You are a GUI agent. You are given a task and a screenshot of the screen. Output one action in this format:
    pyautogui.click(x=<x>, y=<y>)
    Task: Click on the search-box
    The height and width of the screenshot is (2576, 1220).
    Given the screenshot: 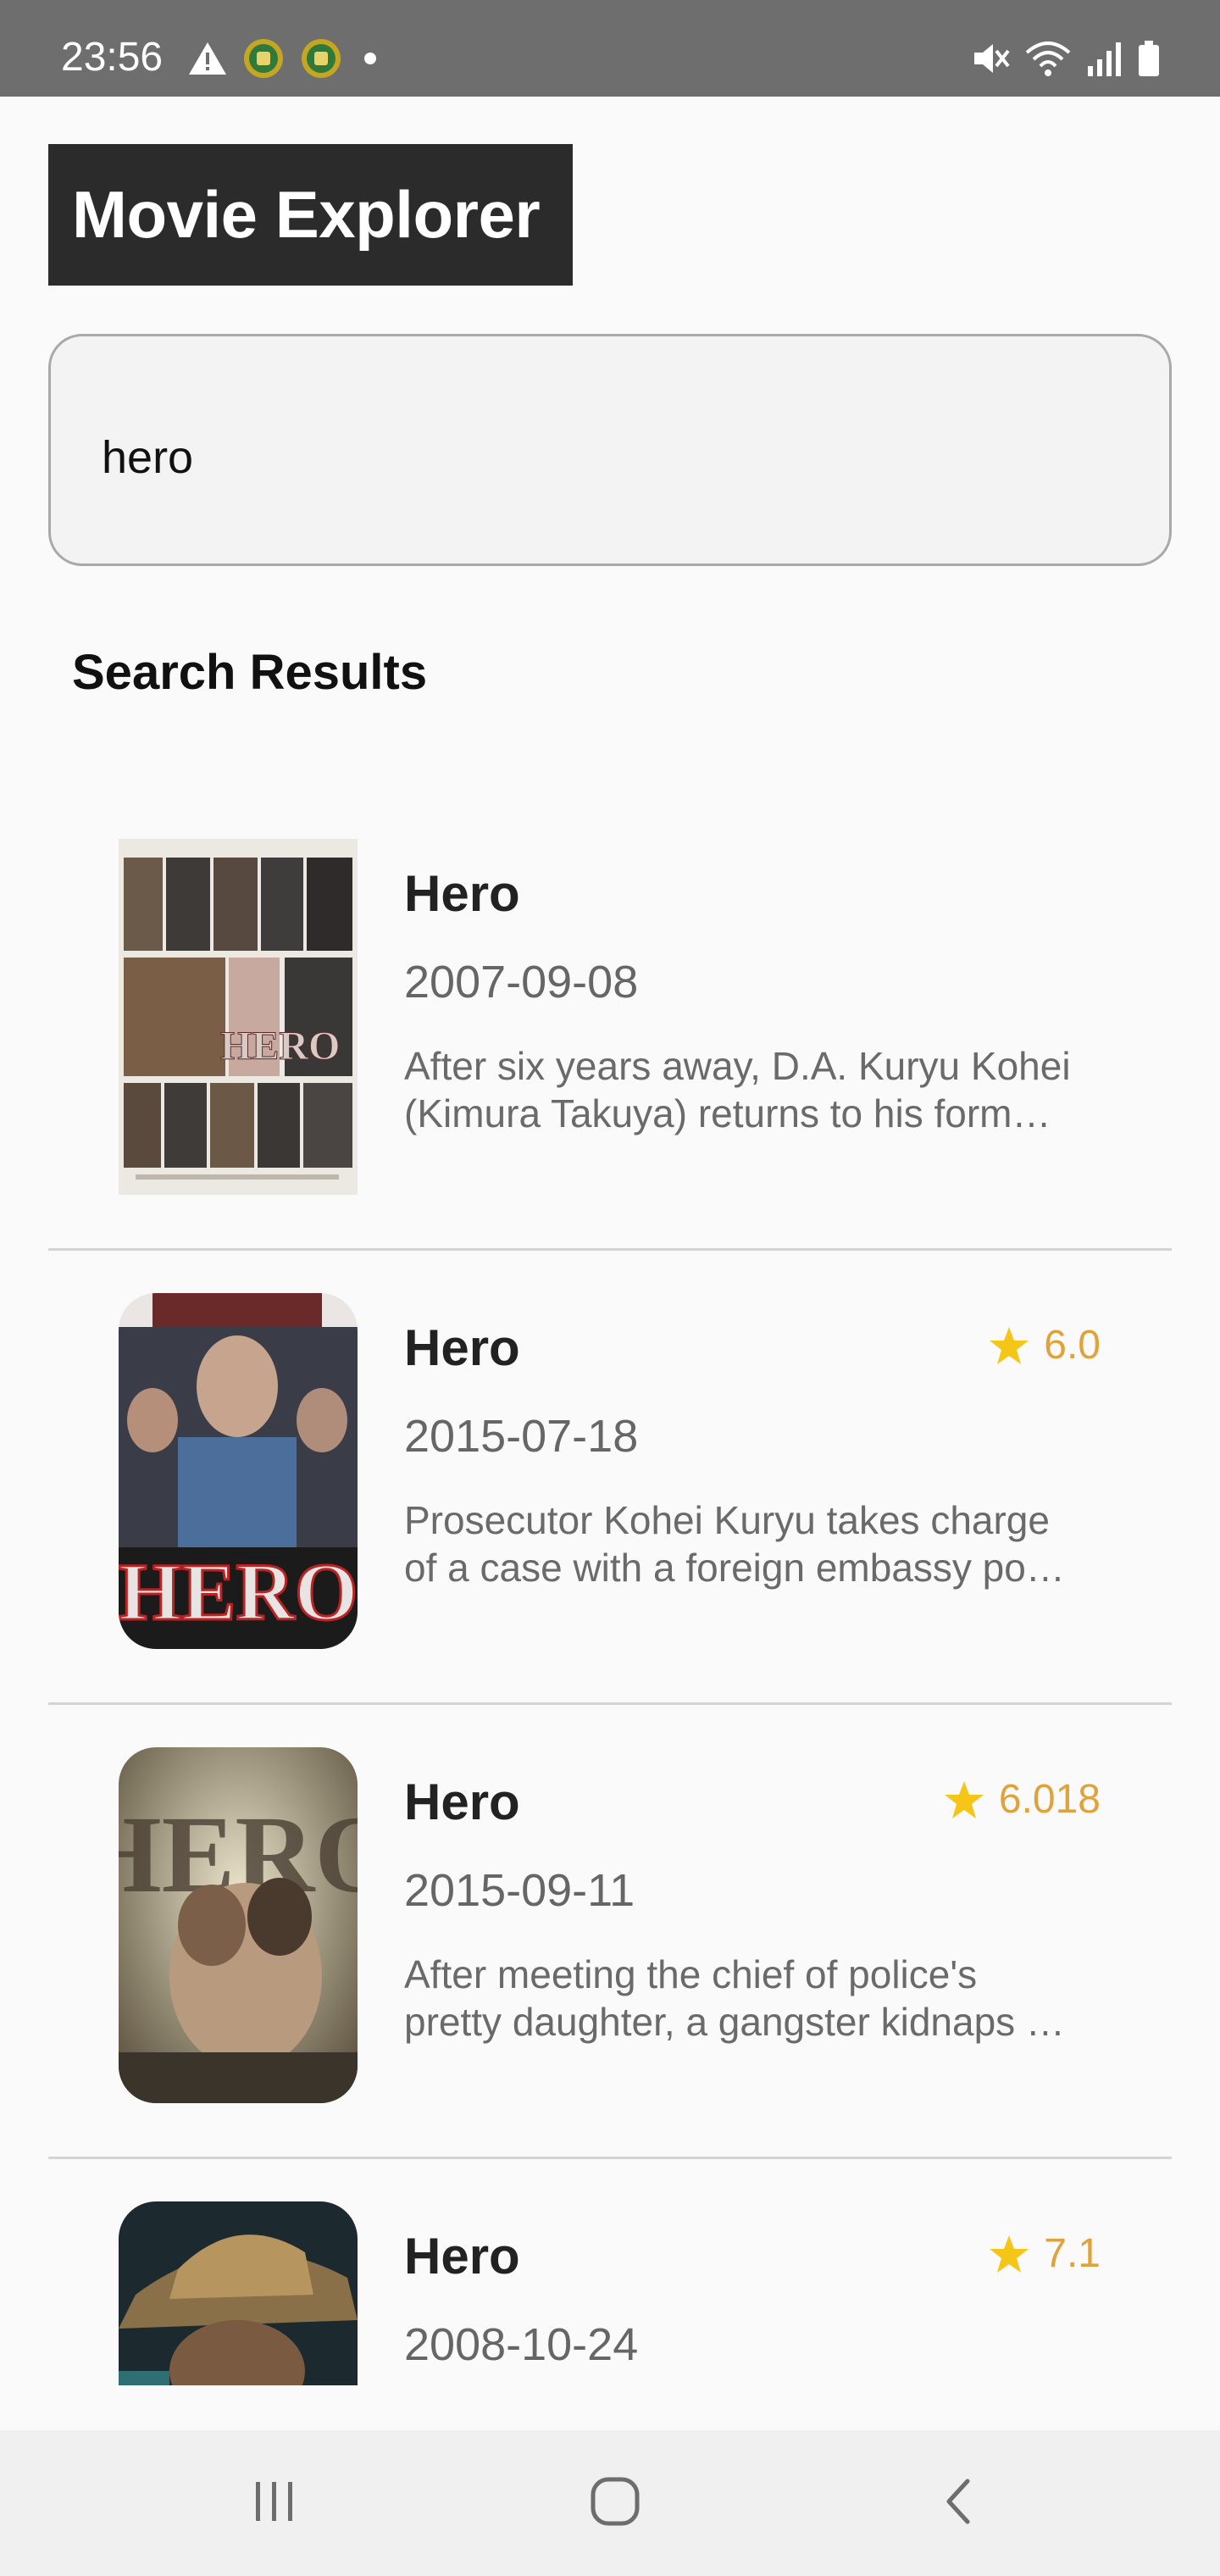 What is the action you would take?
    pyautogui.click(x=610, y=450)
    